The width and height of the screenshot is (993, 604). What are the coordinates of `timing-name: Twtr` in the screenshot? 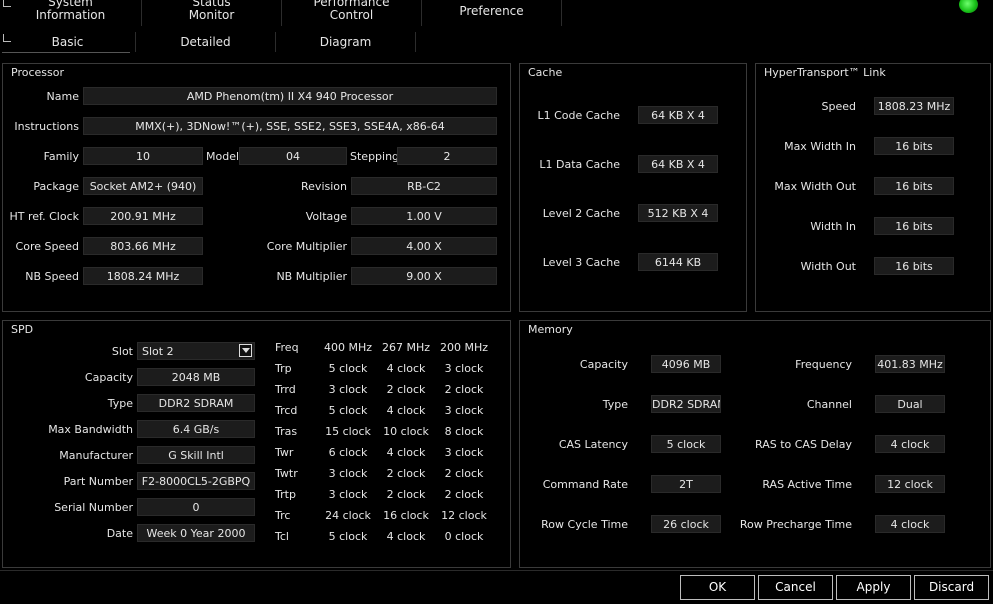 It's located at (286, 473).